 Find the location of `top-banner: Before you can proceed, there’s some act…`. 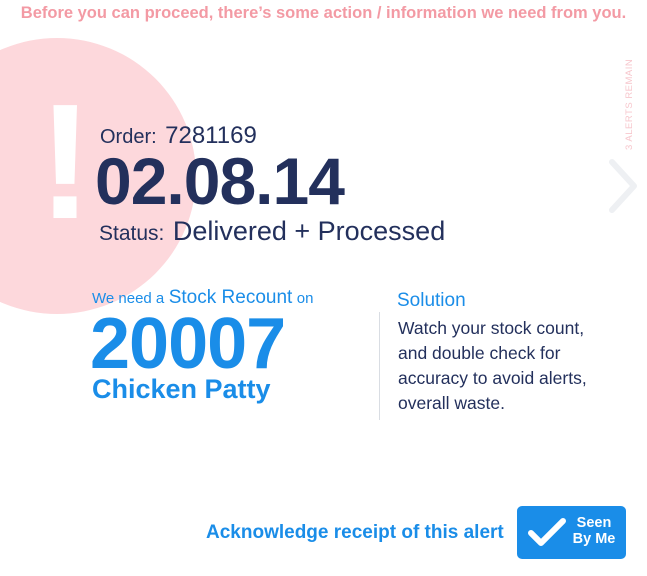

top-banner: Before you can proceed, there’s some act… is located at coordinates (323, 13).